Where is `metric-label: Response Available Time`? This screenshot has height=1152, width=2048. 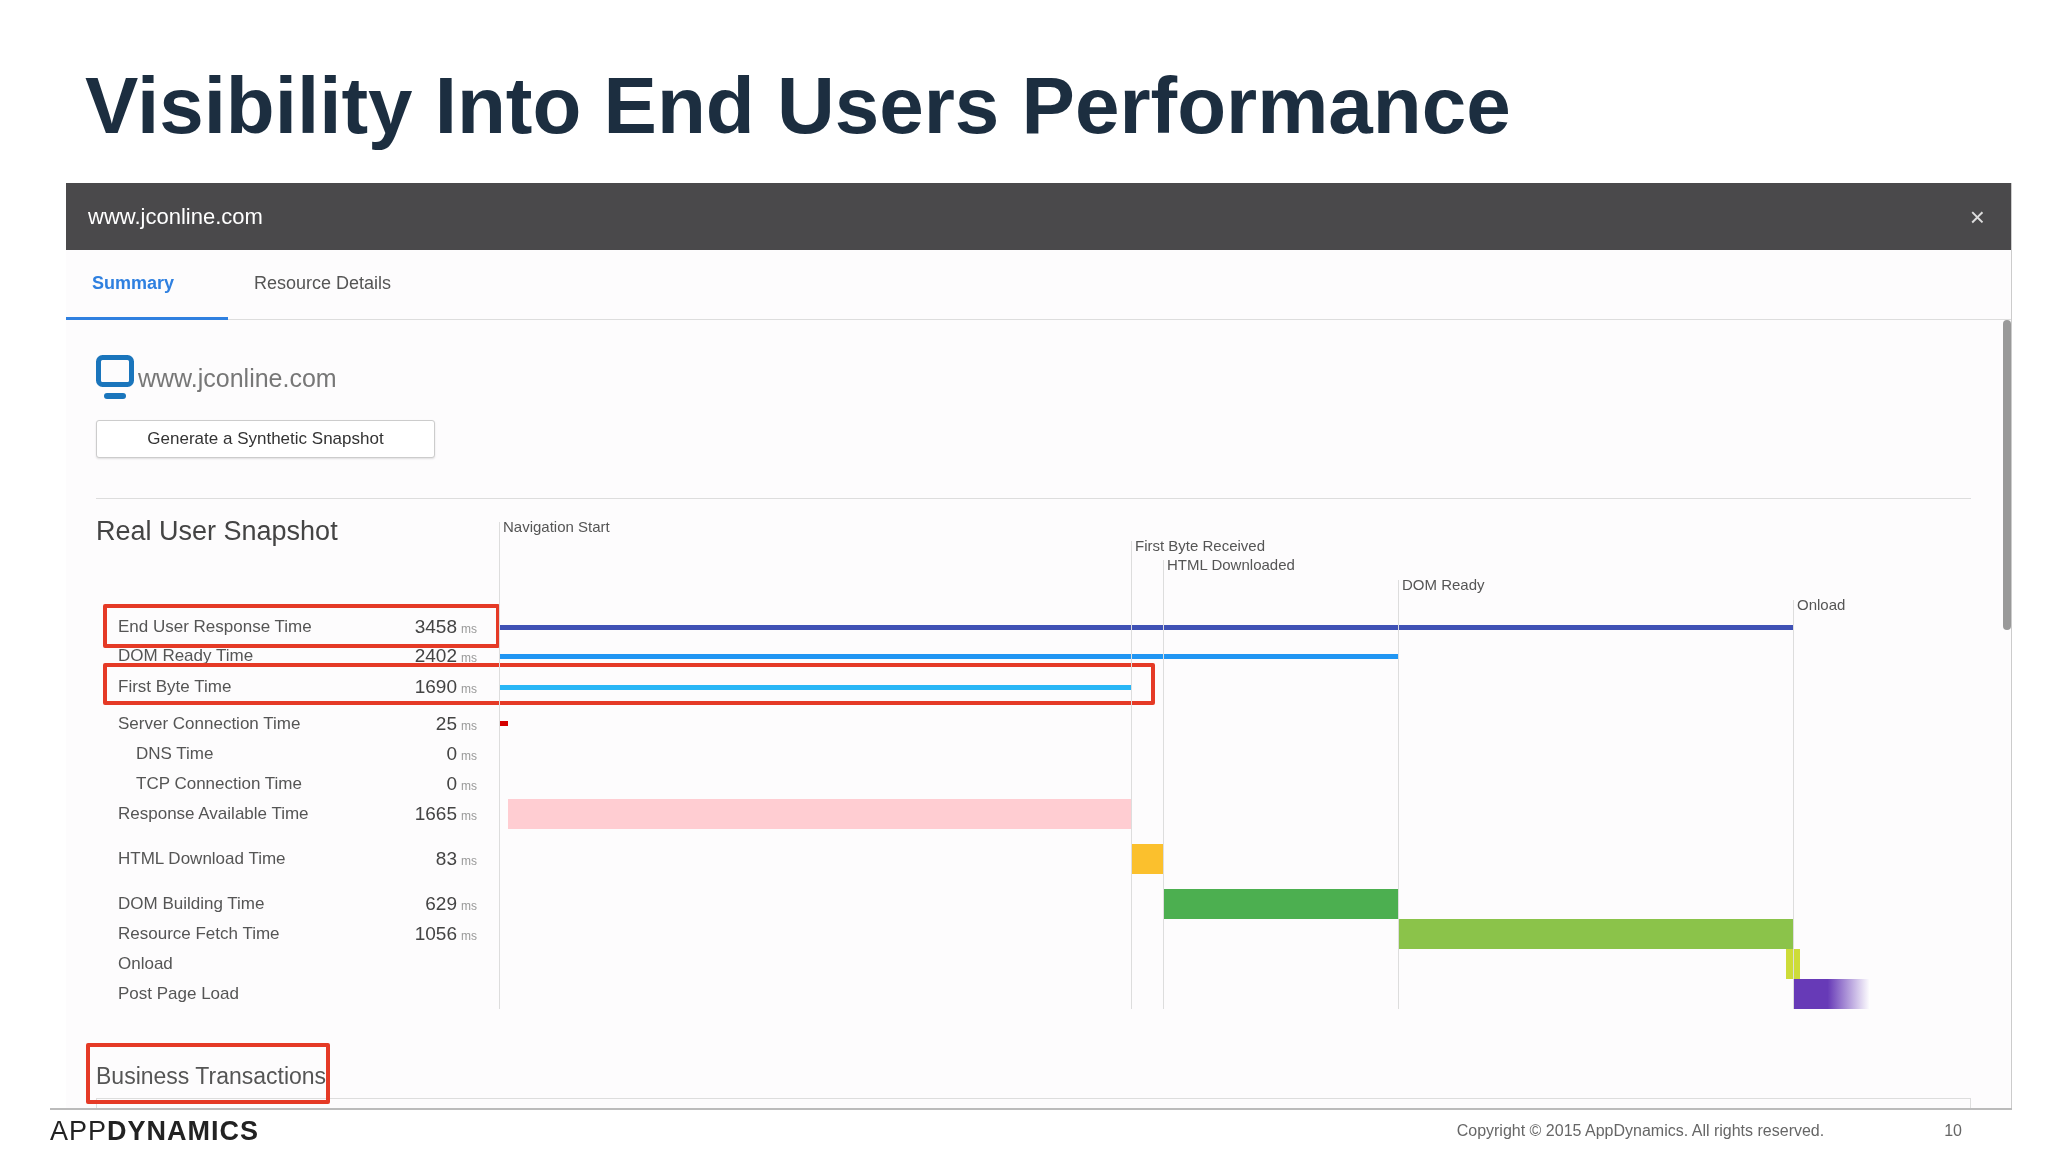
metric-label: Response Available Time is located at coordinates (214, 814).